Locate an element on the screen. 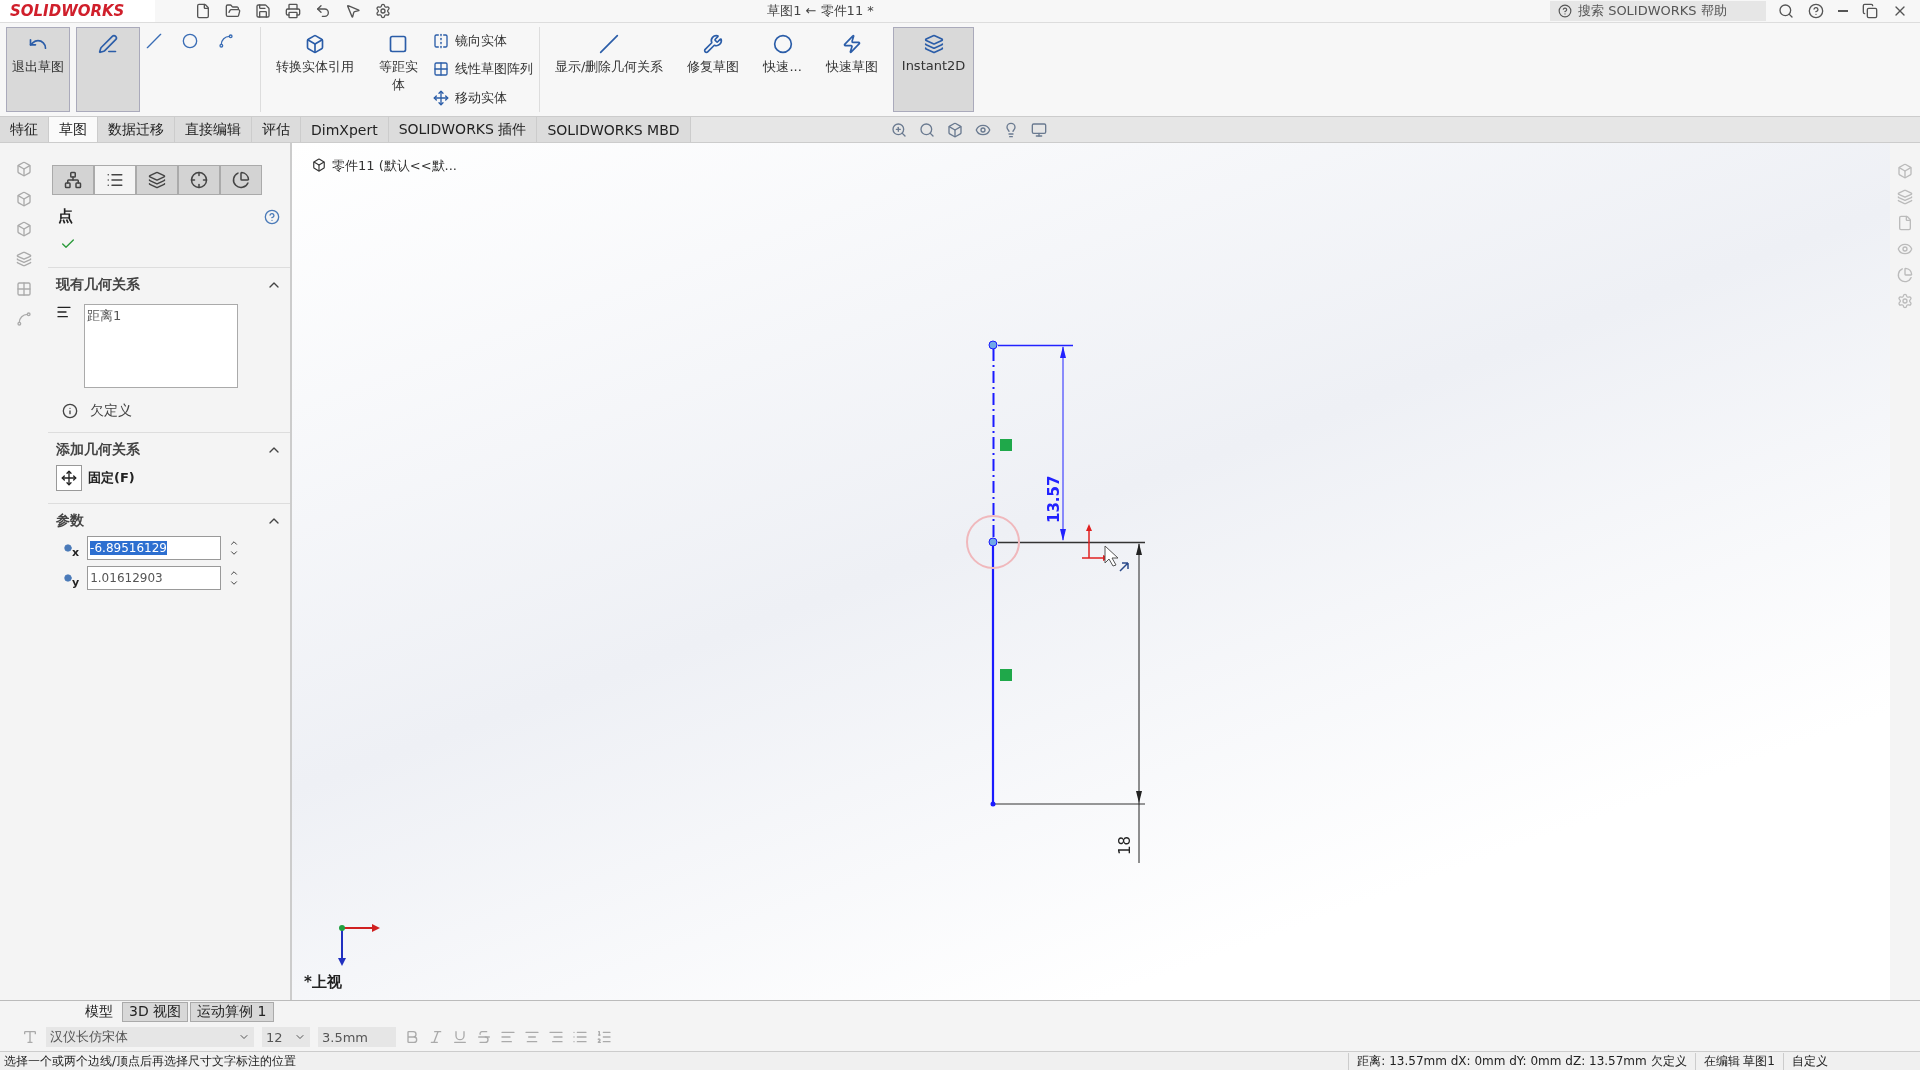 The width and height of the screenshot is (1920, 1070). crosshair-tab is located at coordinates (199, 180).